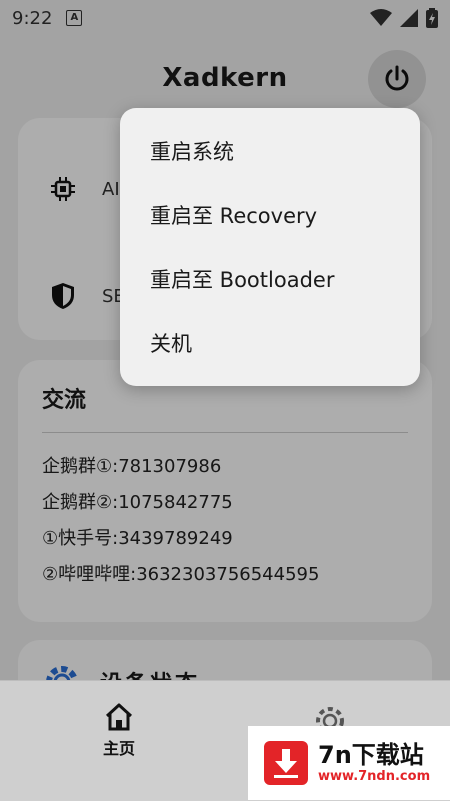 The height and width of the screenshot is (801, 450). Describe the element at coordinates (118, 748) in the screenshot. I see `nav-home-label: 主页` at that location.